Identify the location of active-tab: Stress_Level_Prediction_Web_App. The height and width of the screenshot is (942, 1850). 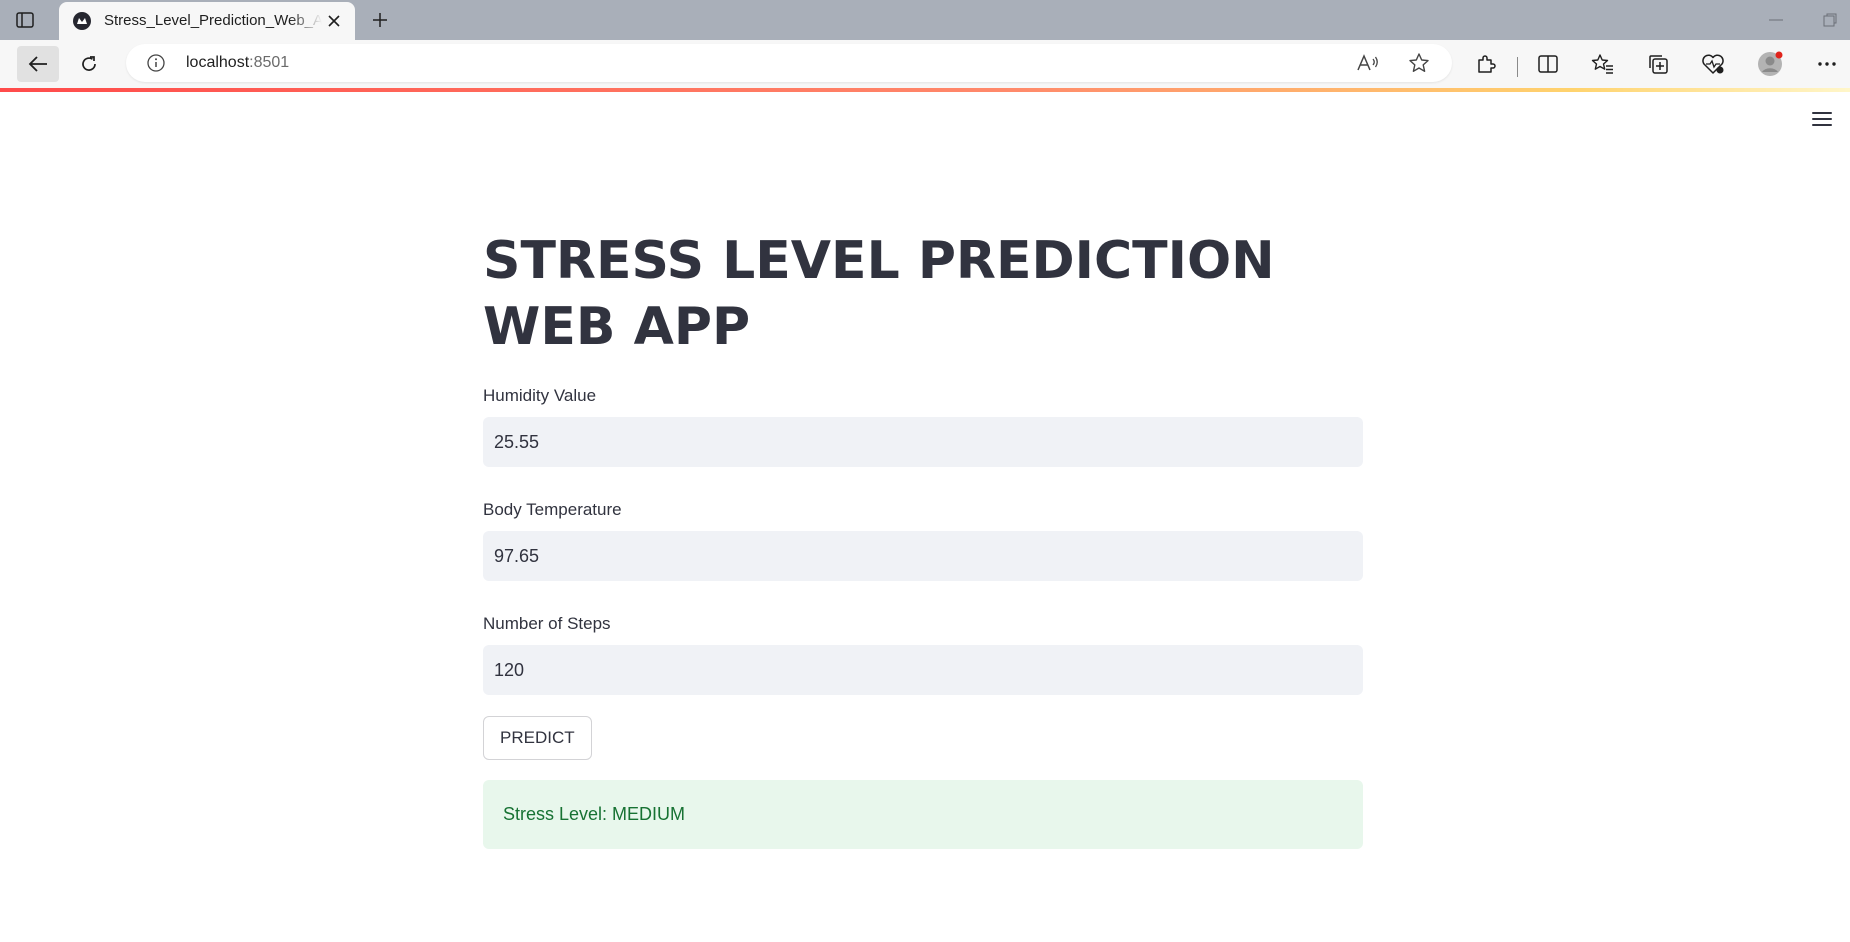
(207, 21).